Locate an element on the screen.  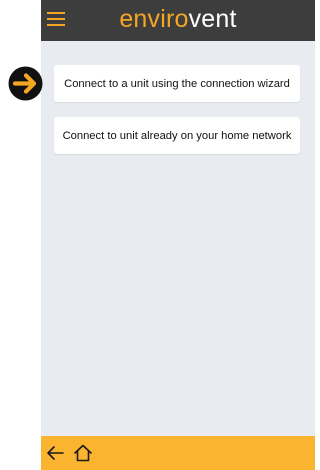
app-header: envirovent is located at coordinates (178, 20).